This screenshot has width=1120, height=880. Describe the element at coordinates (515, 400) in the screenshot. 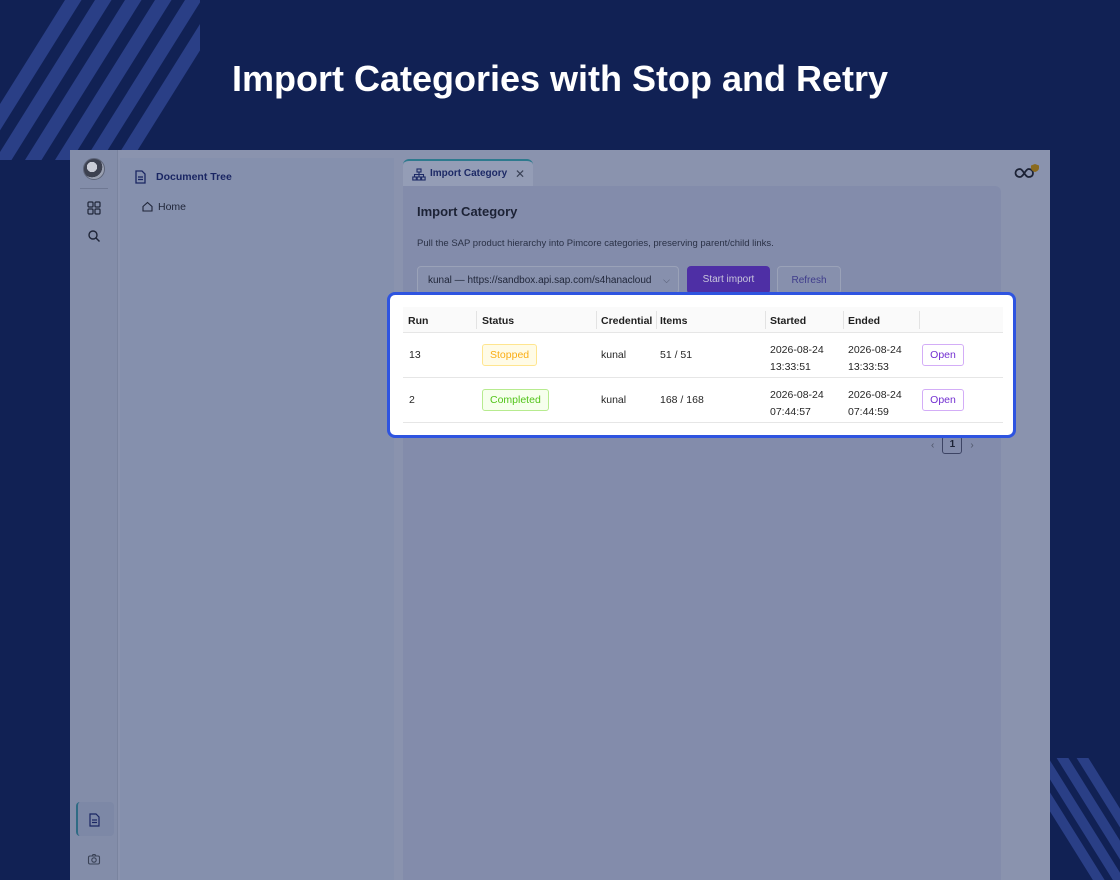

I see `status-badge: Completed` at that location.